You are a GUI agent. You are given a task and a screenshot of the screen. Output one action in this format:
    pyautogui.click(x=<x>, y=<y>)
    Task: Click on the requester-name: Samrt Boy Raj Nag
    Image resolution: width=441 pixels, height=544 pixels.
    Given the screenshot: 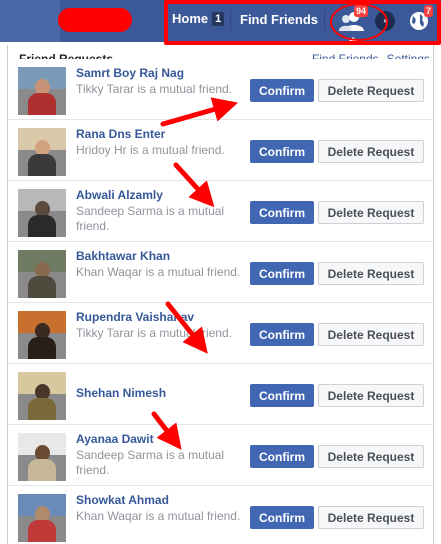 What is the action you would take?
    pyautogui.click(x=130, y=73)
    